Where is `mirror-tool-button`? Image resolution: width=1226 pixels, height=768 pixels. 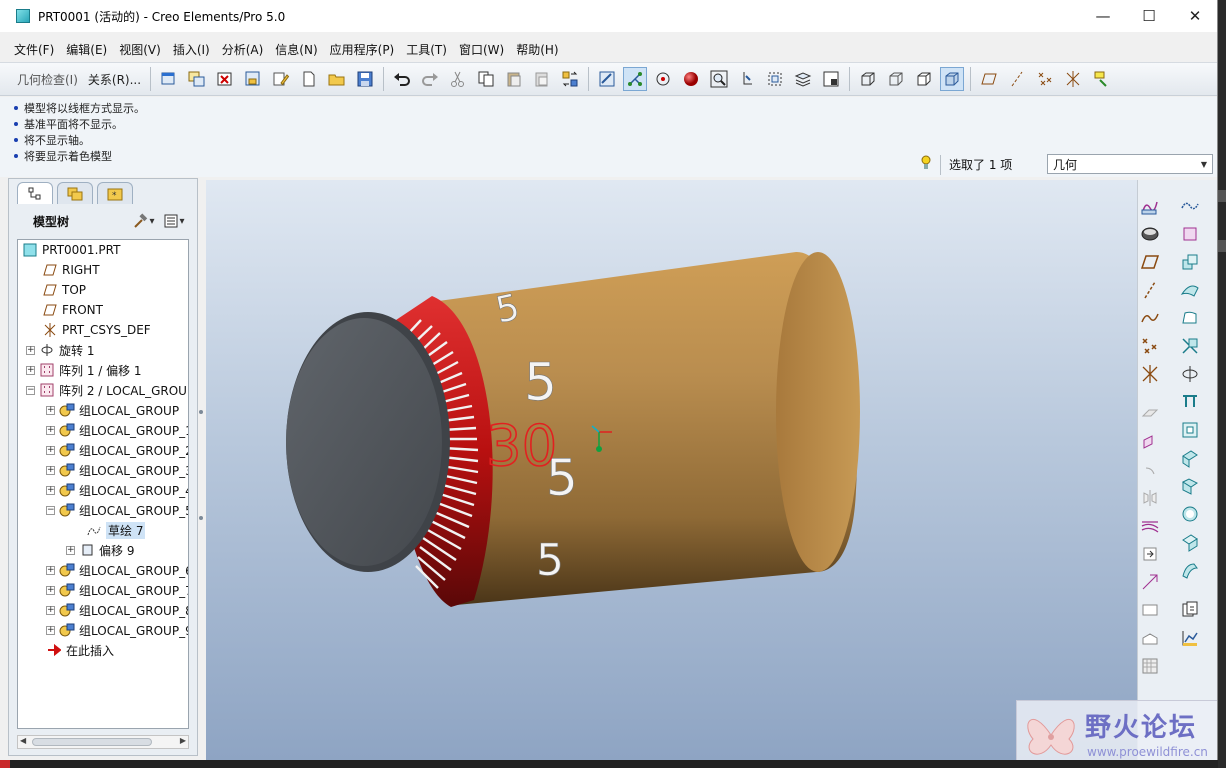
mirror-tool-button is located at coordinates (1150, 498).